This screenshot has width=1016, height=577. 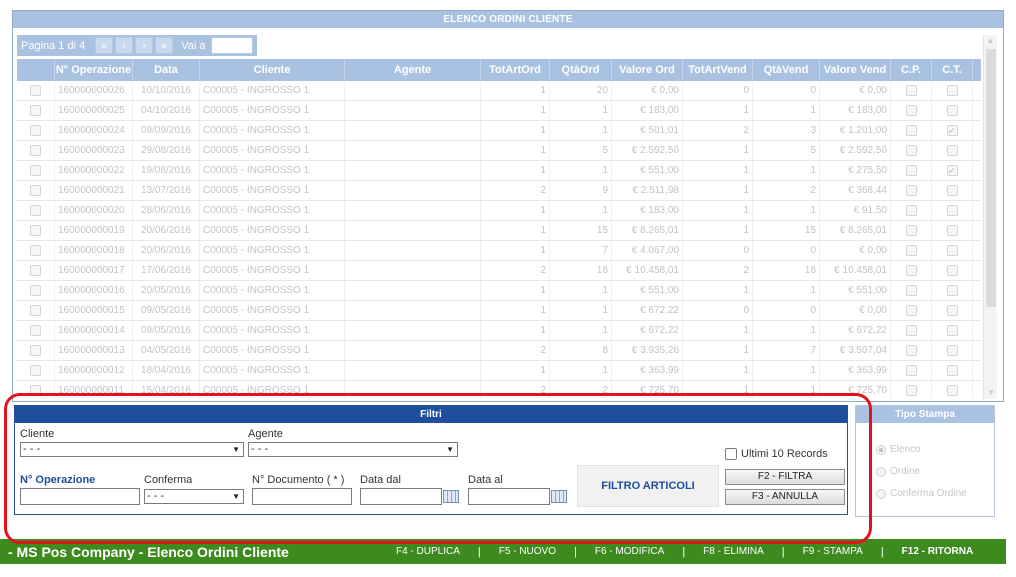 What do you see at coordinates (401, 496) in the screenshot?
I see `data-dal-input` at bounding box center [401, 496].